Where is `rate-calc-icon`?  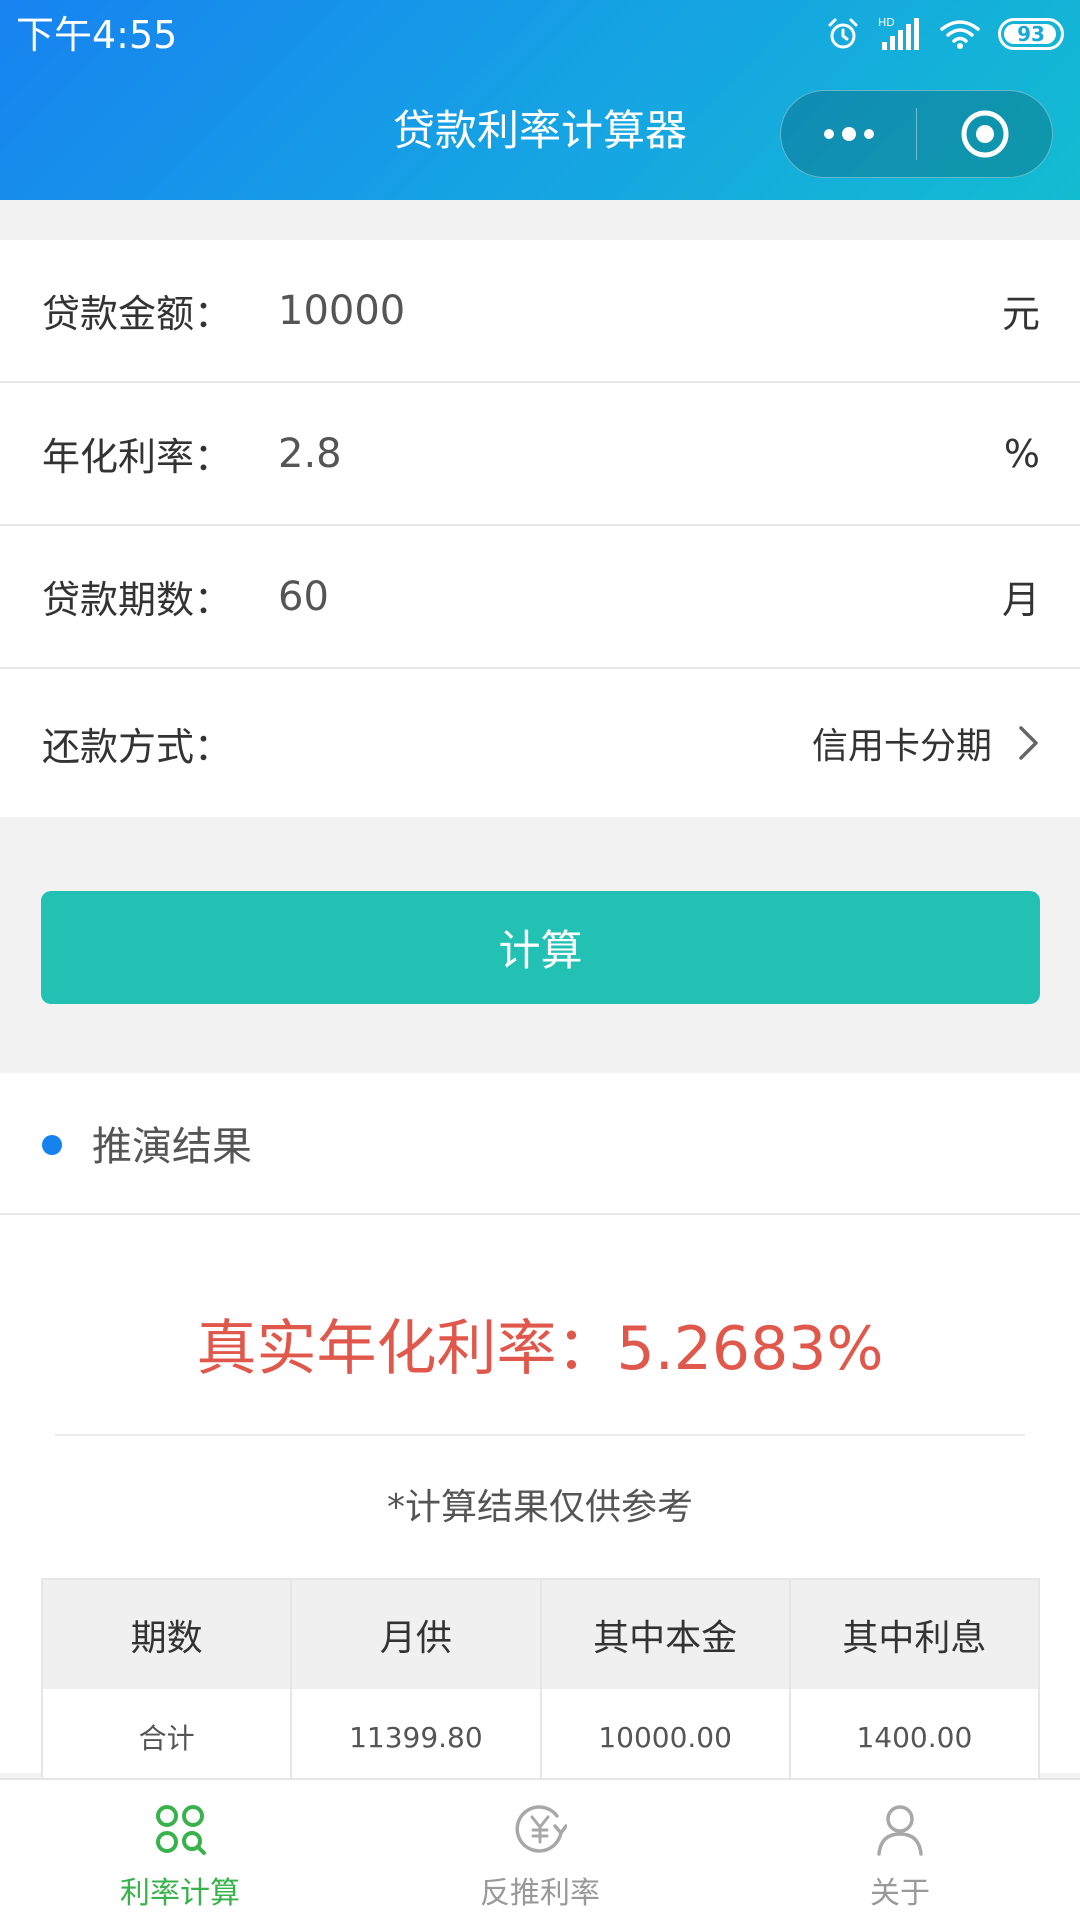
rate-calc-icon is located at coordinates (181, 1830).